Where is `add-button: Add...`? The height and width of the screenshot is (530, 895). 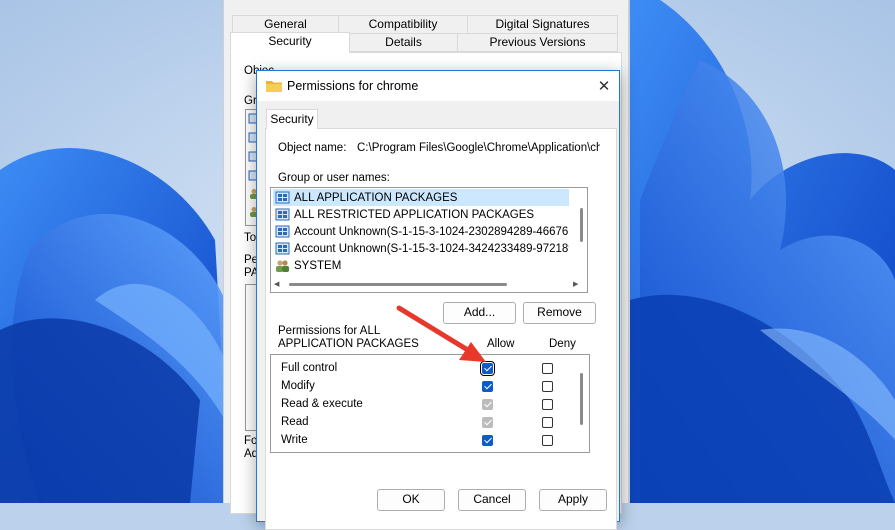 add-button: Add... is located at coordinates (479, 313).